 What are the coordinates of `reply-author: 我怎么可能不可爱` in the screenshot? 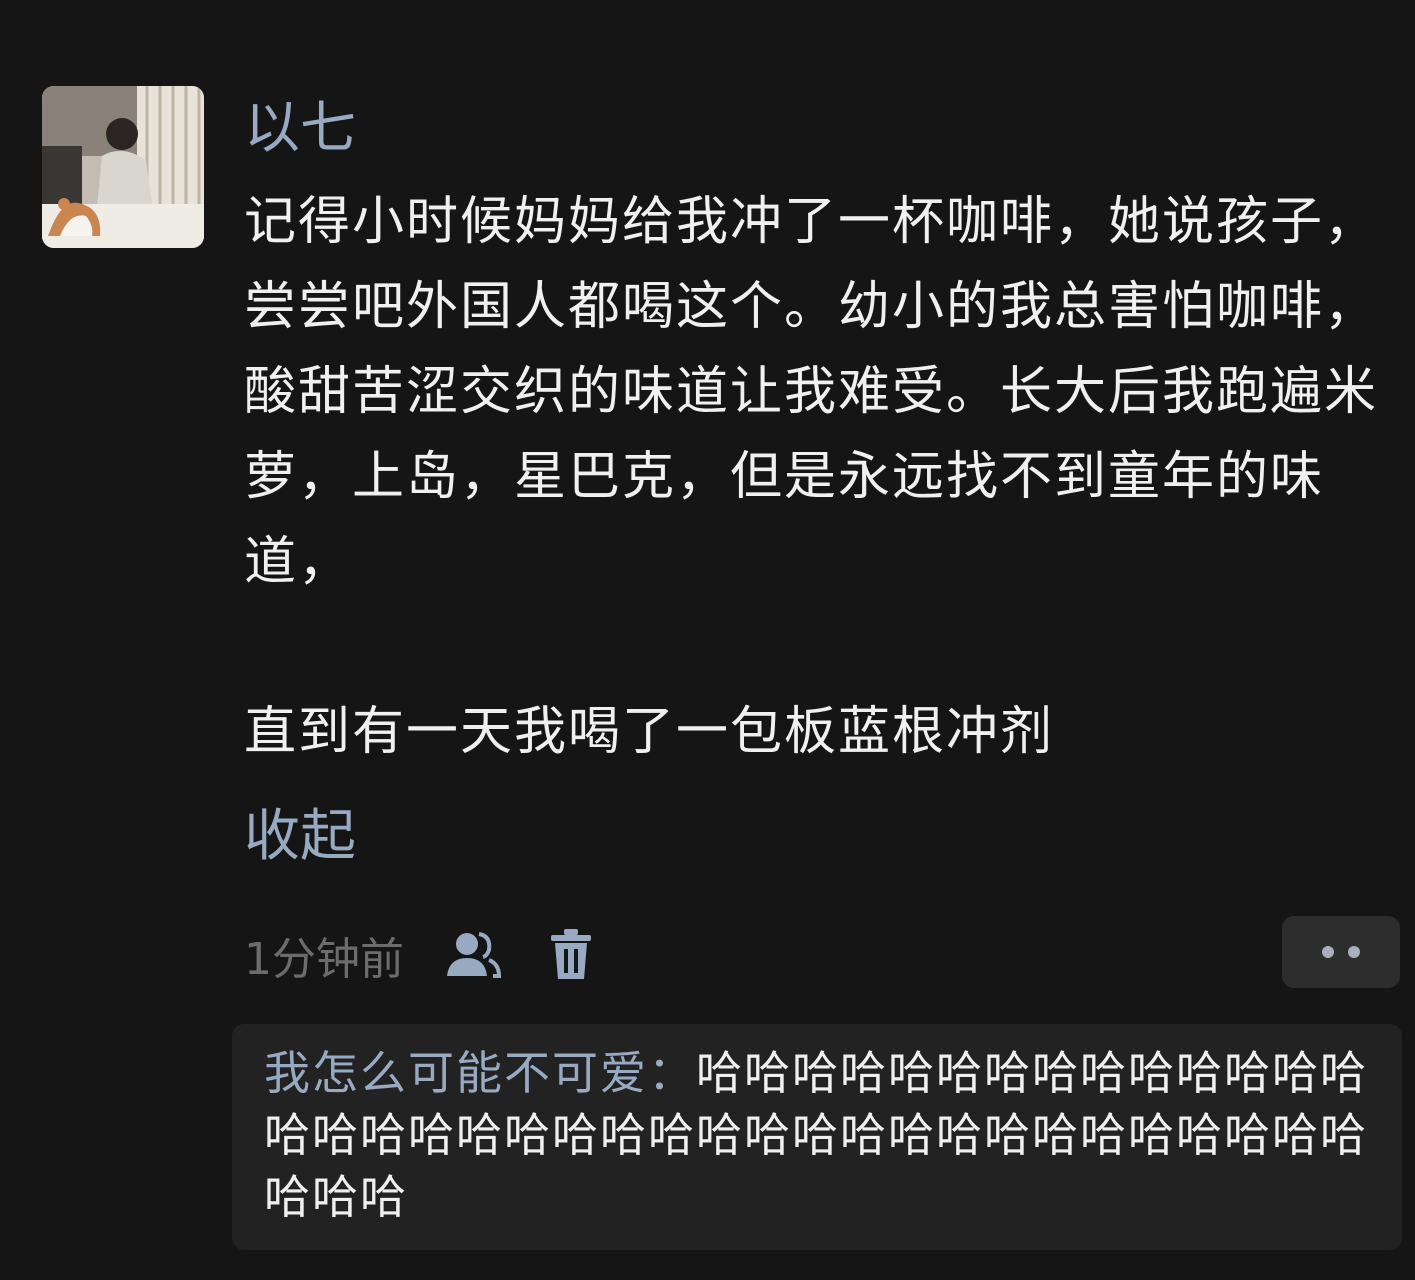 It's located at (456, 1073).